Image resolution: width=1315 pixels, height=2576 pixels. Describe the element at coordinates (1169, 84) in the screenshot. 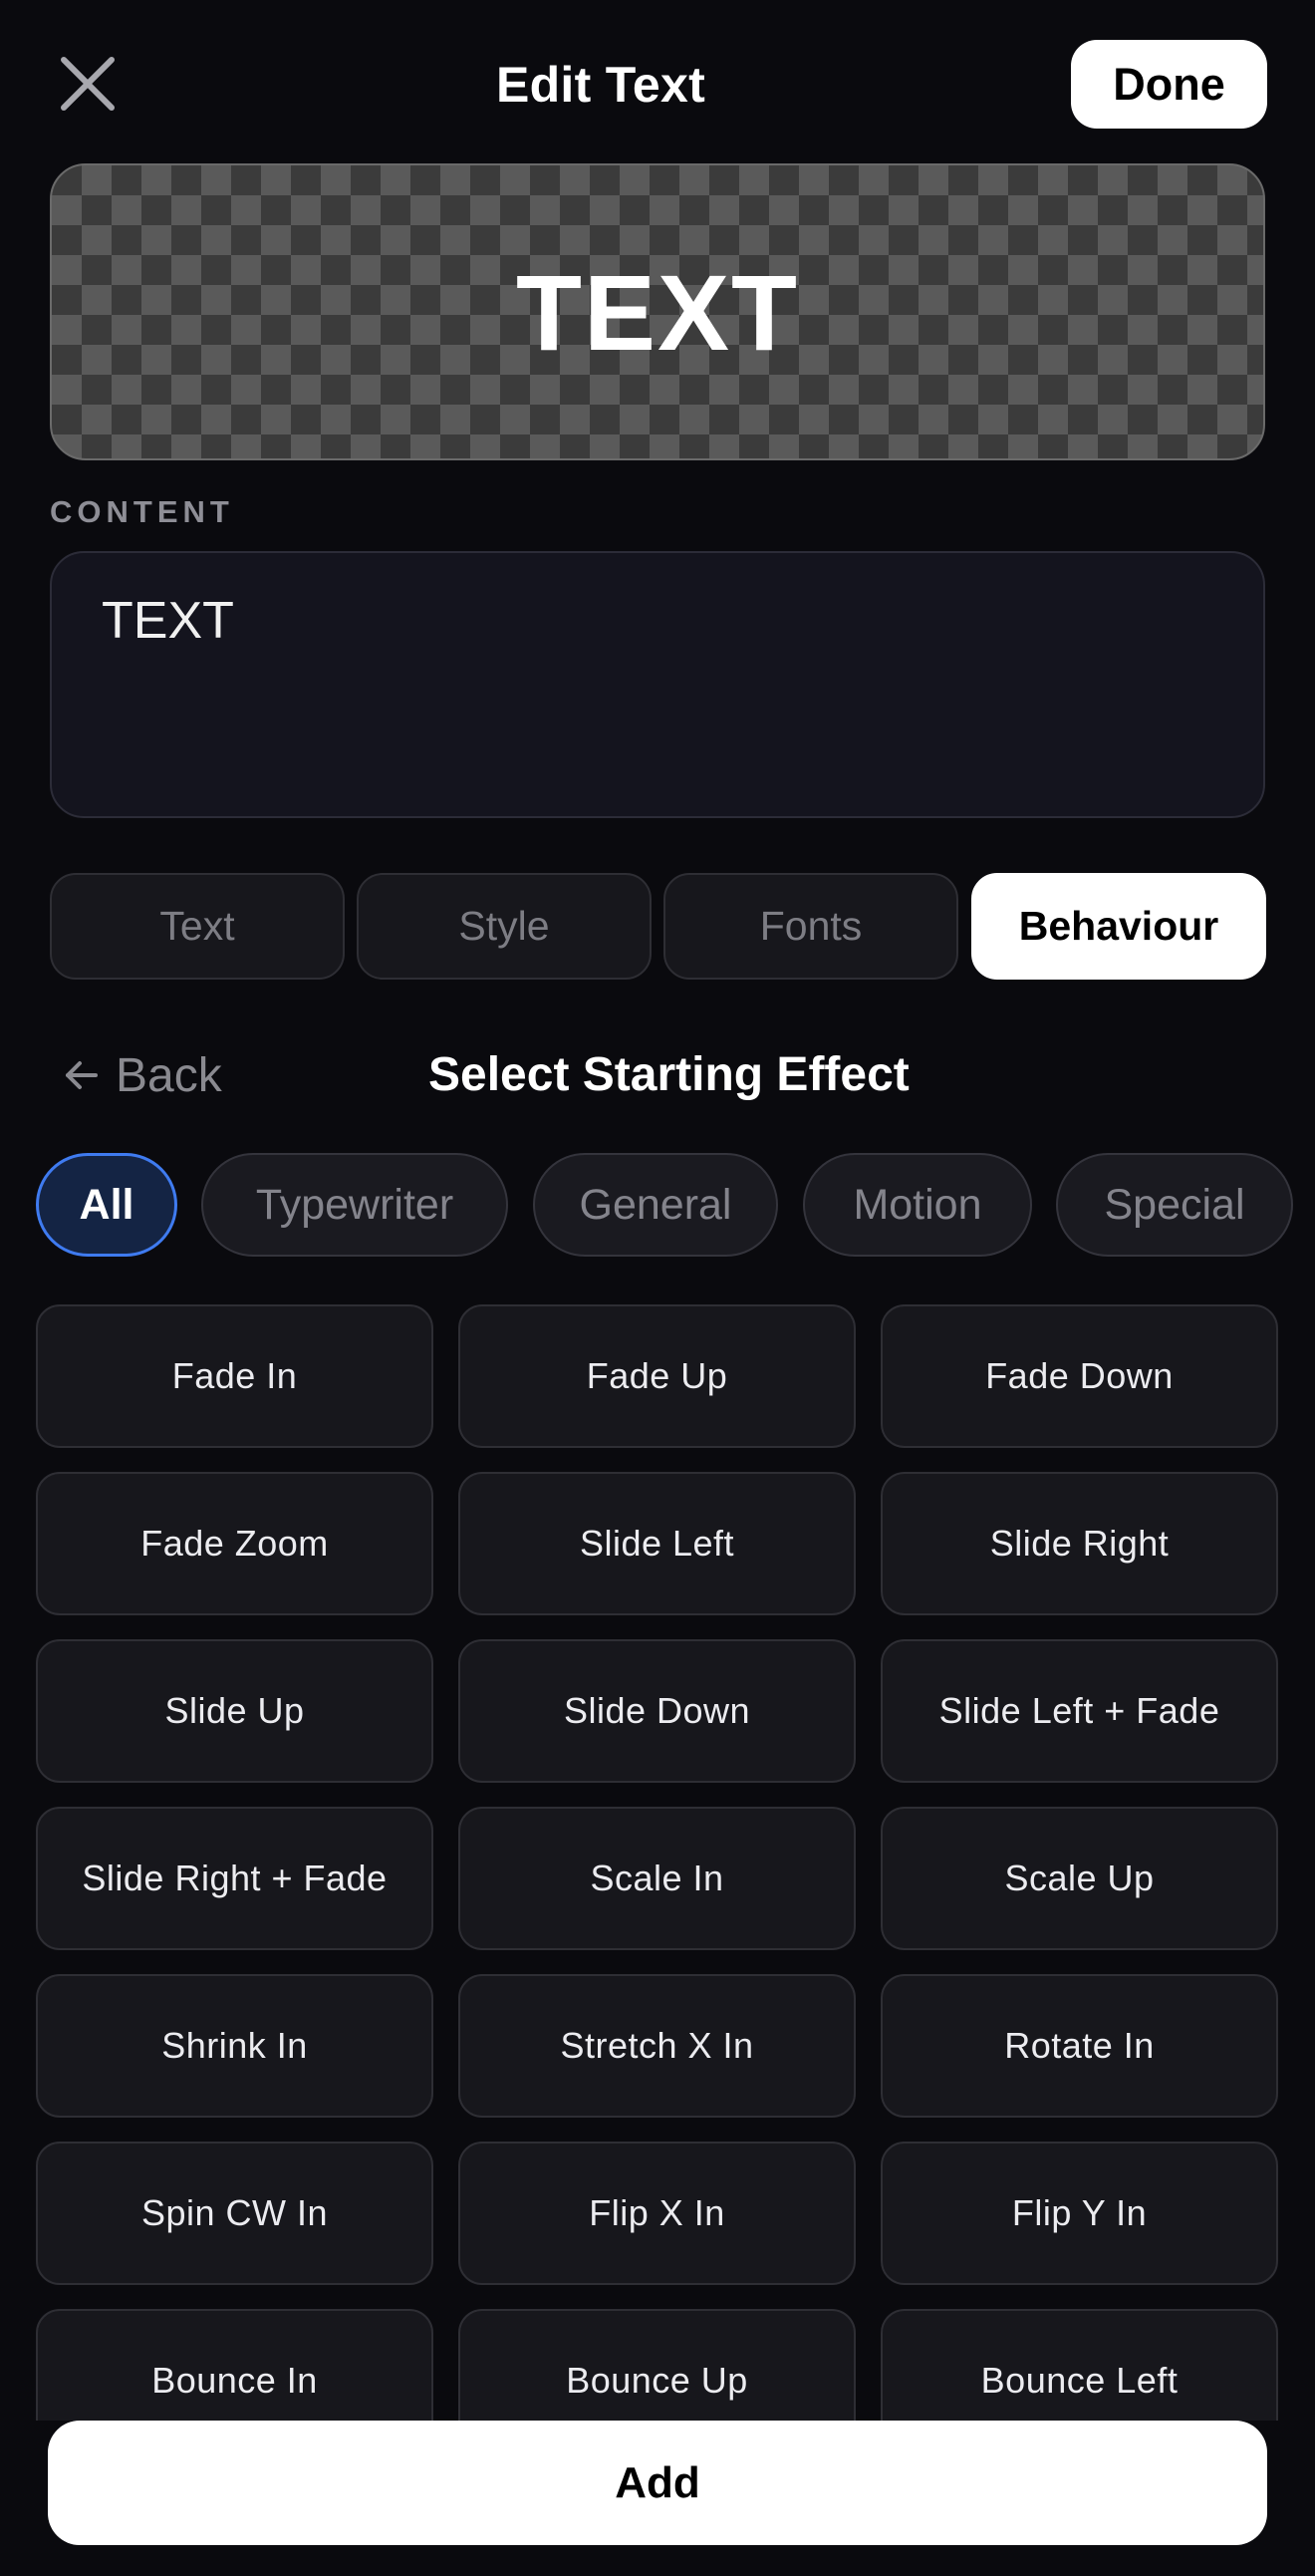

I see `done-button: Done` at that location.